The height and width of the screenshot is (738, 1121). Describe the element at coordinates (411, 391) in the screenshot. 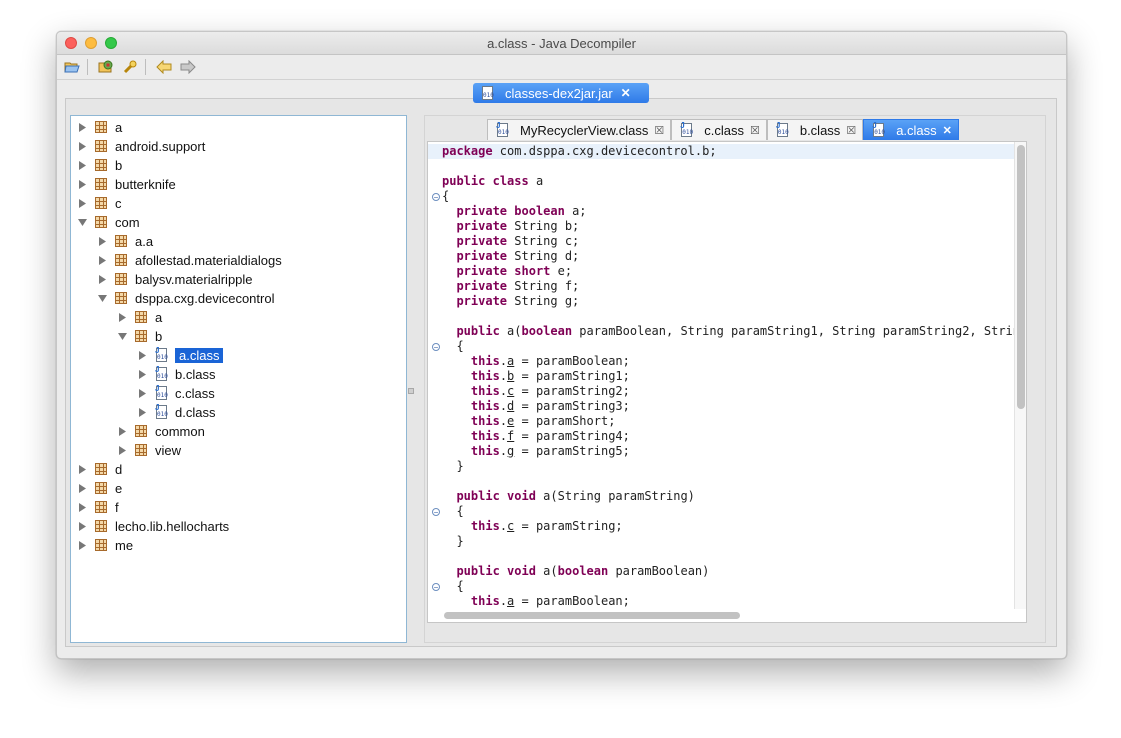

I see `split-handle` at that location.